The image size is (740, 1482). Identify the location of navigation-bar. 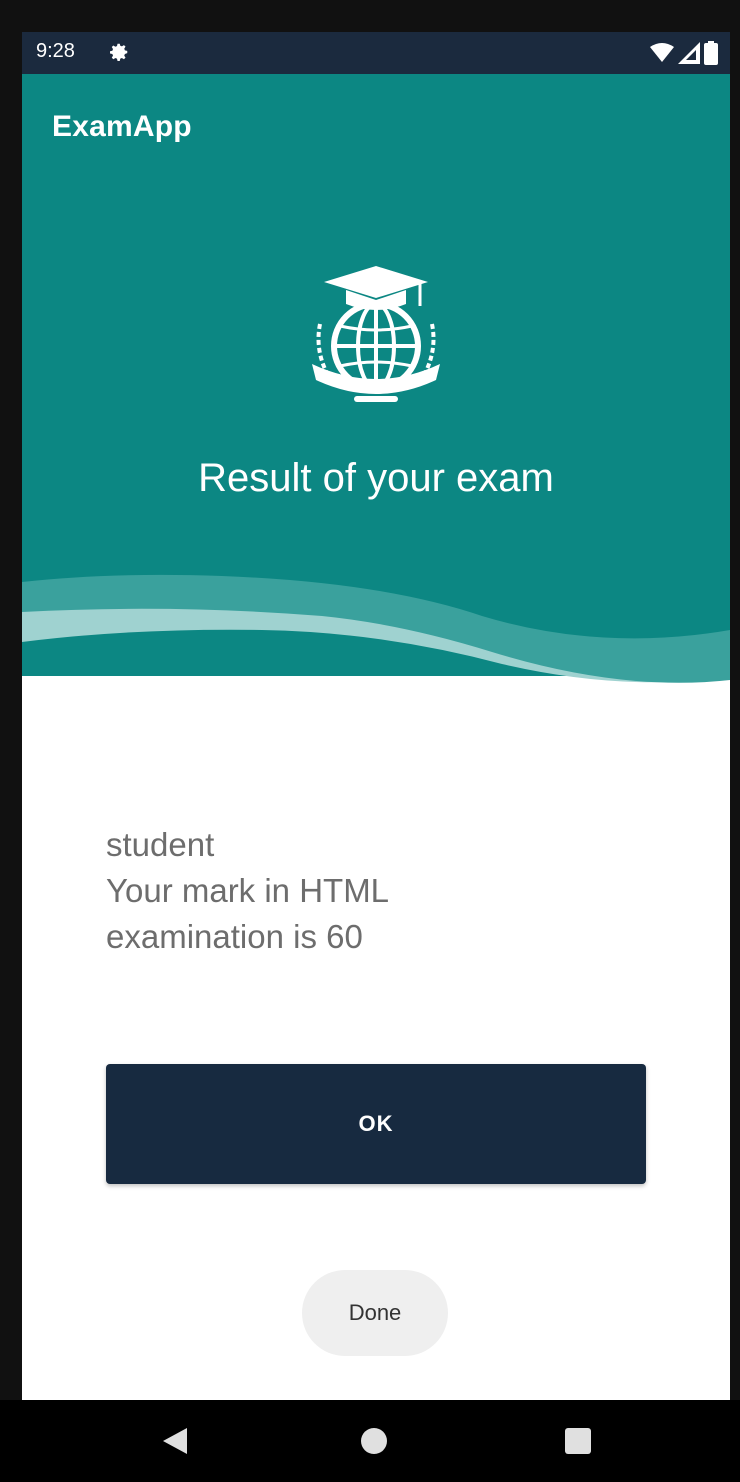
(370, 1441).